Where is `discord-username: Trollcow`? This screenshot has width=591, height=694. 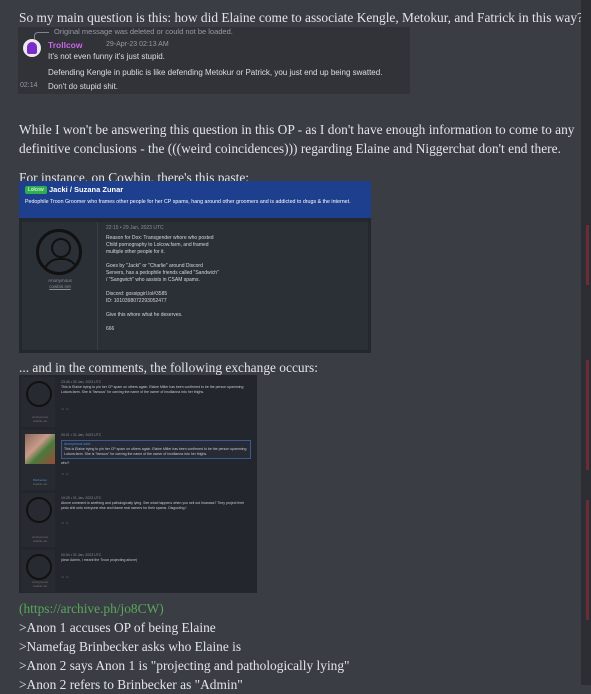
discord-username: Trollcow is located at coordinates (65, 45).